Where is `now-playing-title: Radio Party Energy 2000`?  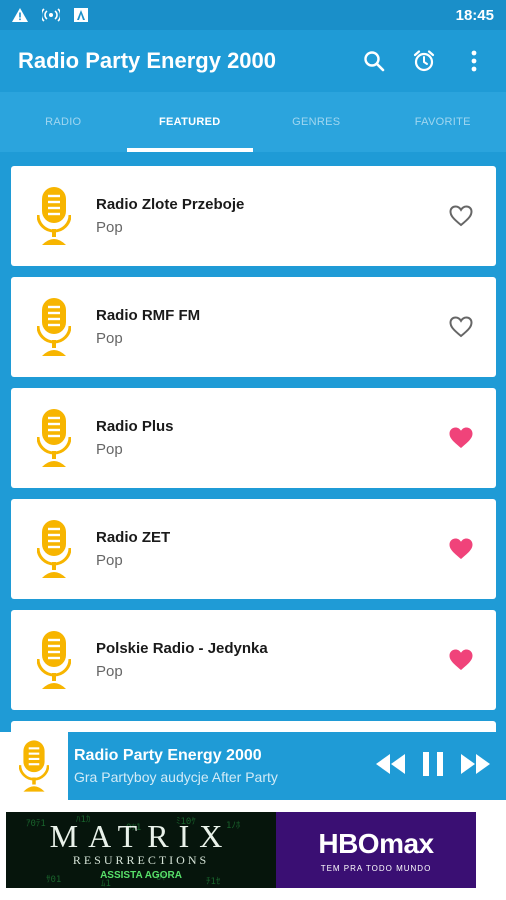 now-playing-title: Radio Party Energy 2000 is located at coordinates (168, 755).